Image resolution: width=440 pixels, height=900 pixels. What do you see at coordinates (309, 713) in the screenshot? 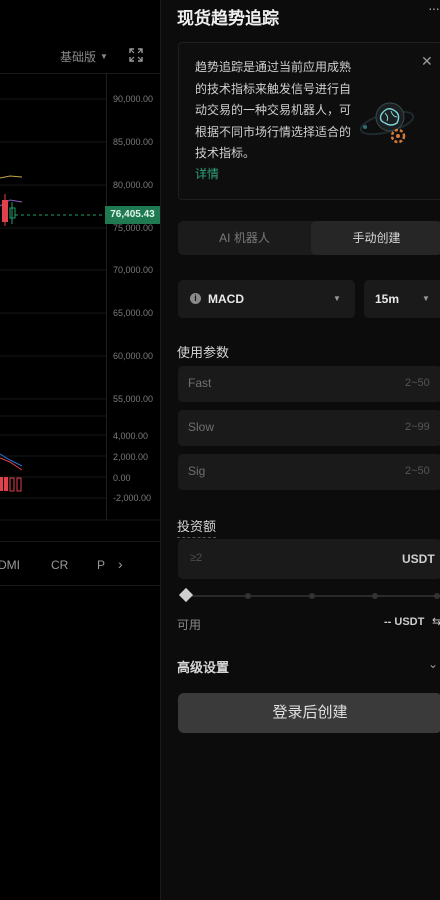
I see `login-create-button: 登录后创建` at bounding box center [309, 713].